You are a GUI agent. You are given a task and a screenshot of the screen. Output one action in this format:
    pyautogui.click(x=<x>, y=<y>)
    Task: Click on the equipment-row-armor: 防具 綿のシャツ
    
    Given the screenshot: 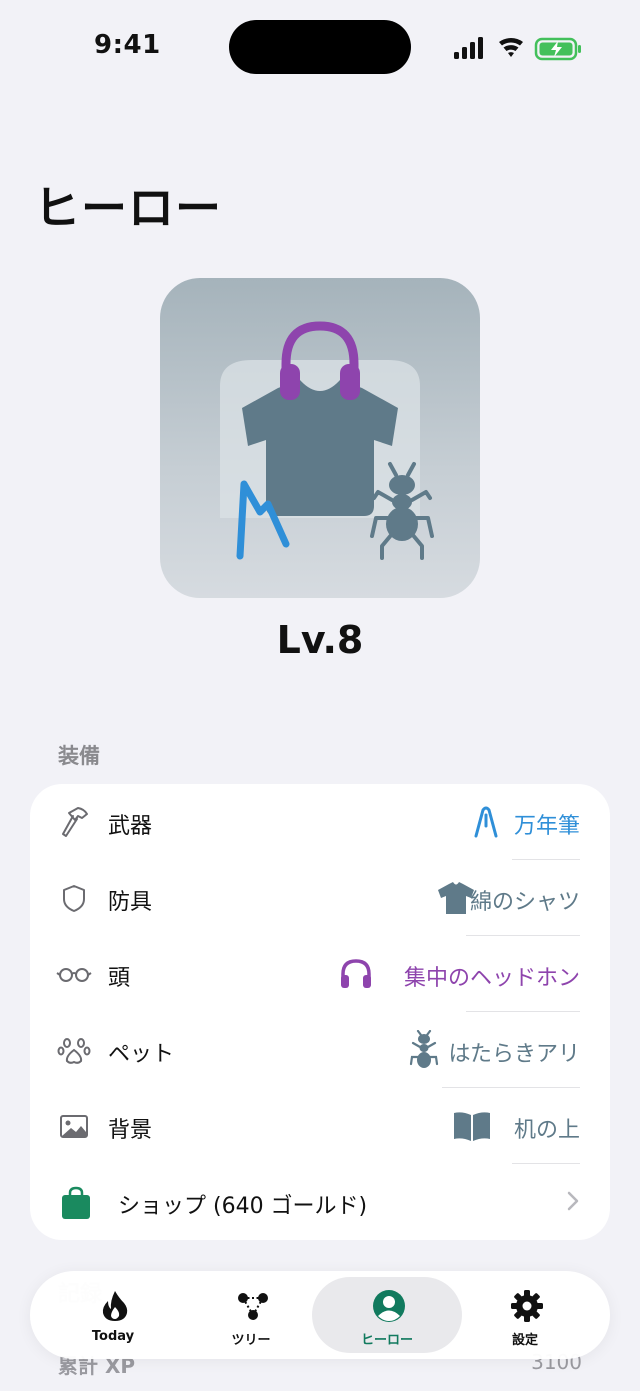 What is the action you would take?
    pyautogui.click(x=320, y=898)
    